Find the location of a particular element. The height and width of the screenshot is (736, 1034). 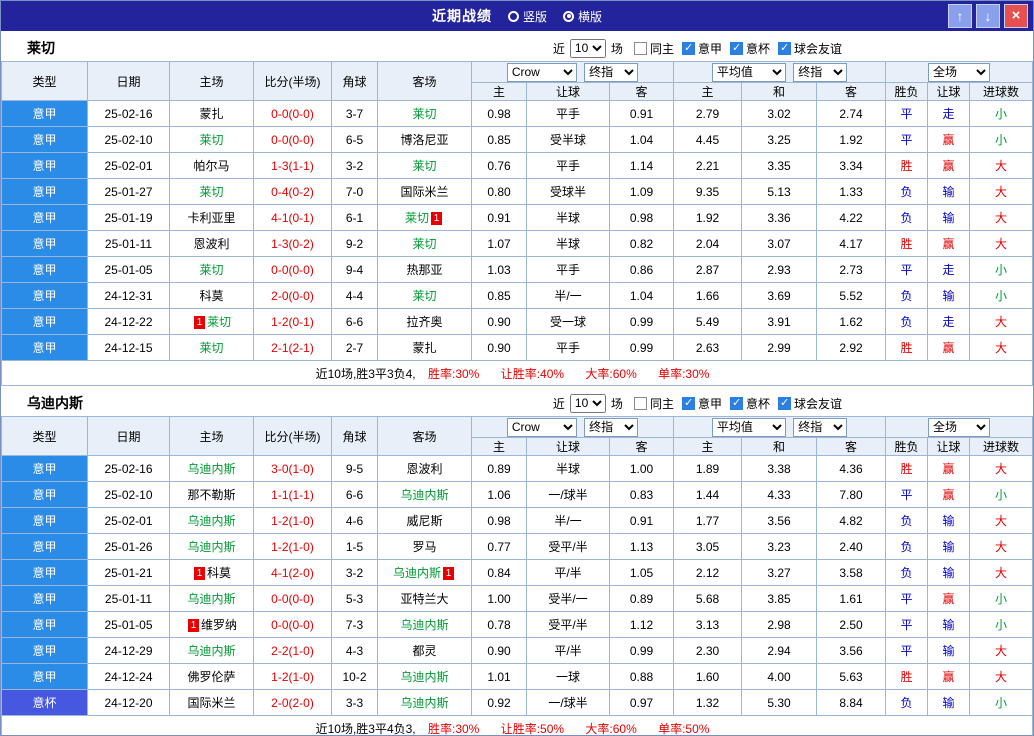

home-odds-cell: 0.76 is located at coordinates (499, 165).